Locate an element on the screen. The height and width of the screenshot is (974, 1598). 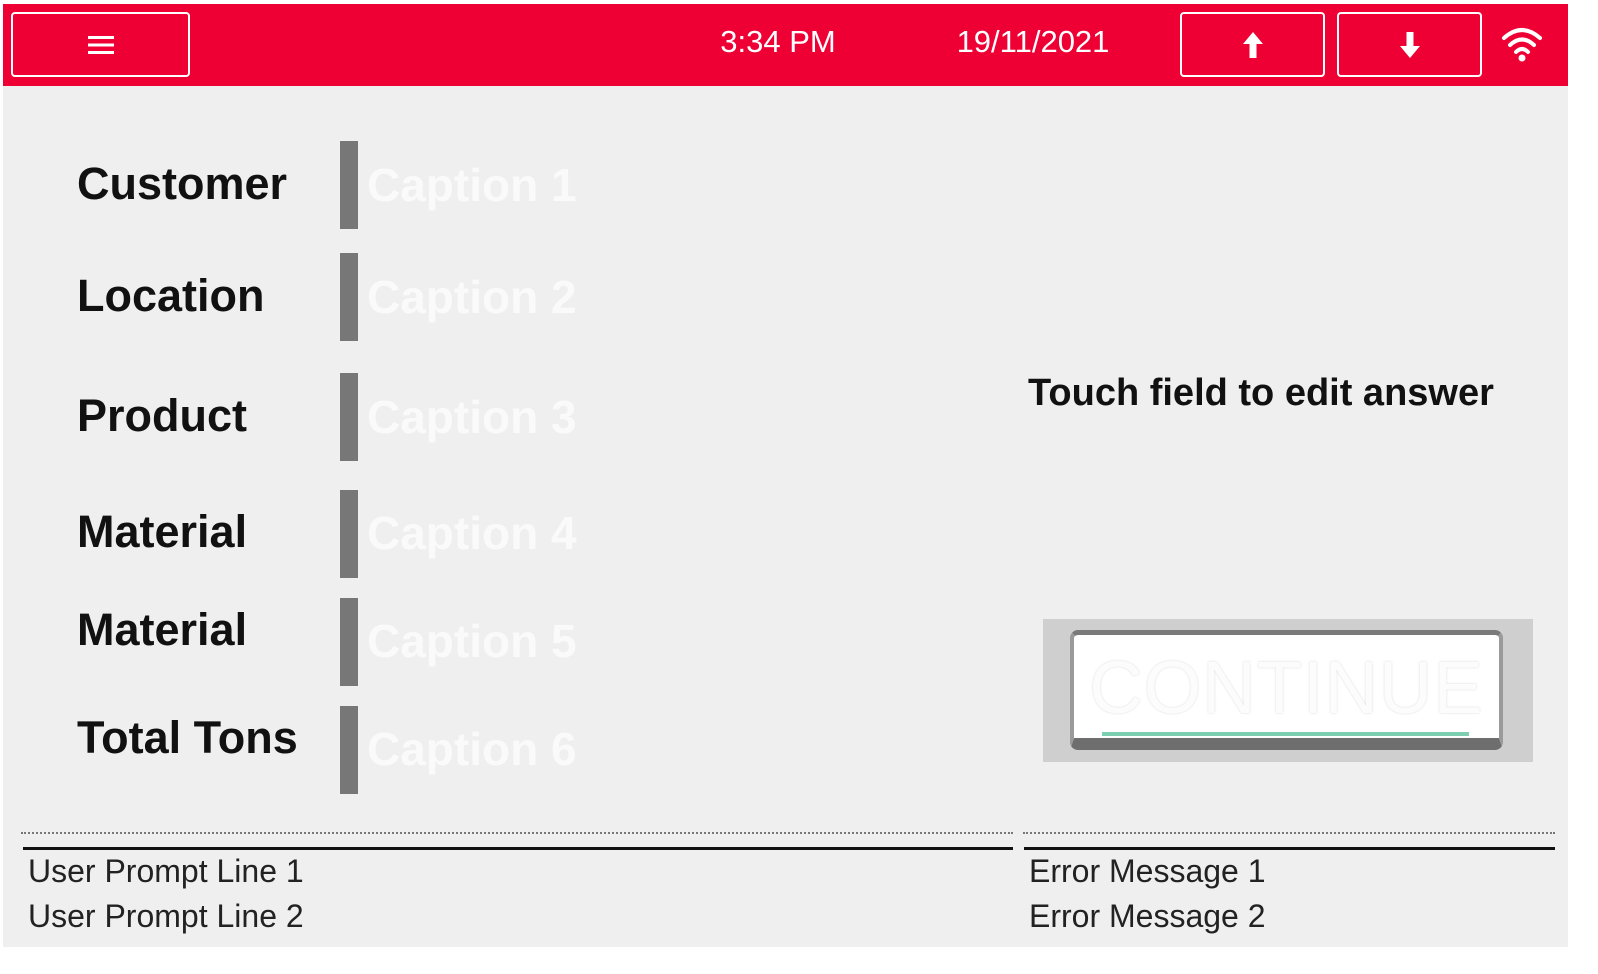
menu-button is located at coordinates (100, 44).